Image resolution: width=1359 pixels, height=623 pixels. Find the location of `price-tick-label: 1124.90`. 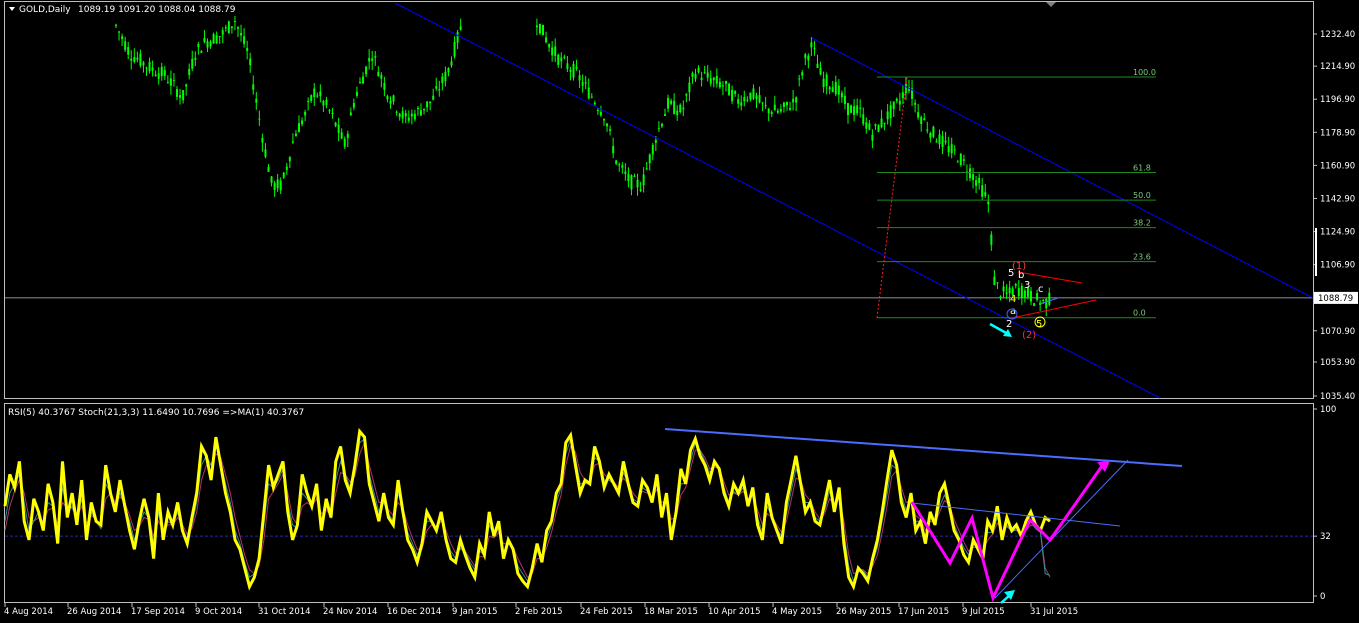

price-tick-label: 1124.90 is located at coordinates (1337, 233).